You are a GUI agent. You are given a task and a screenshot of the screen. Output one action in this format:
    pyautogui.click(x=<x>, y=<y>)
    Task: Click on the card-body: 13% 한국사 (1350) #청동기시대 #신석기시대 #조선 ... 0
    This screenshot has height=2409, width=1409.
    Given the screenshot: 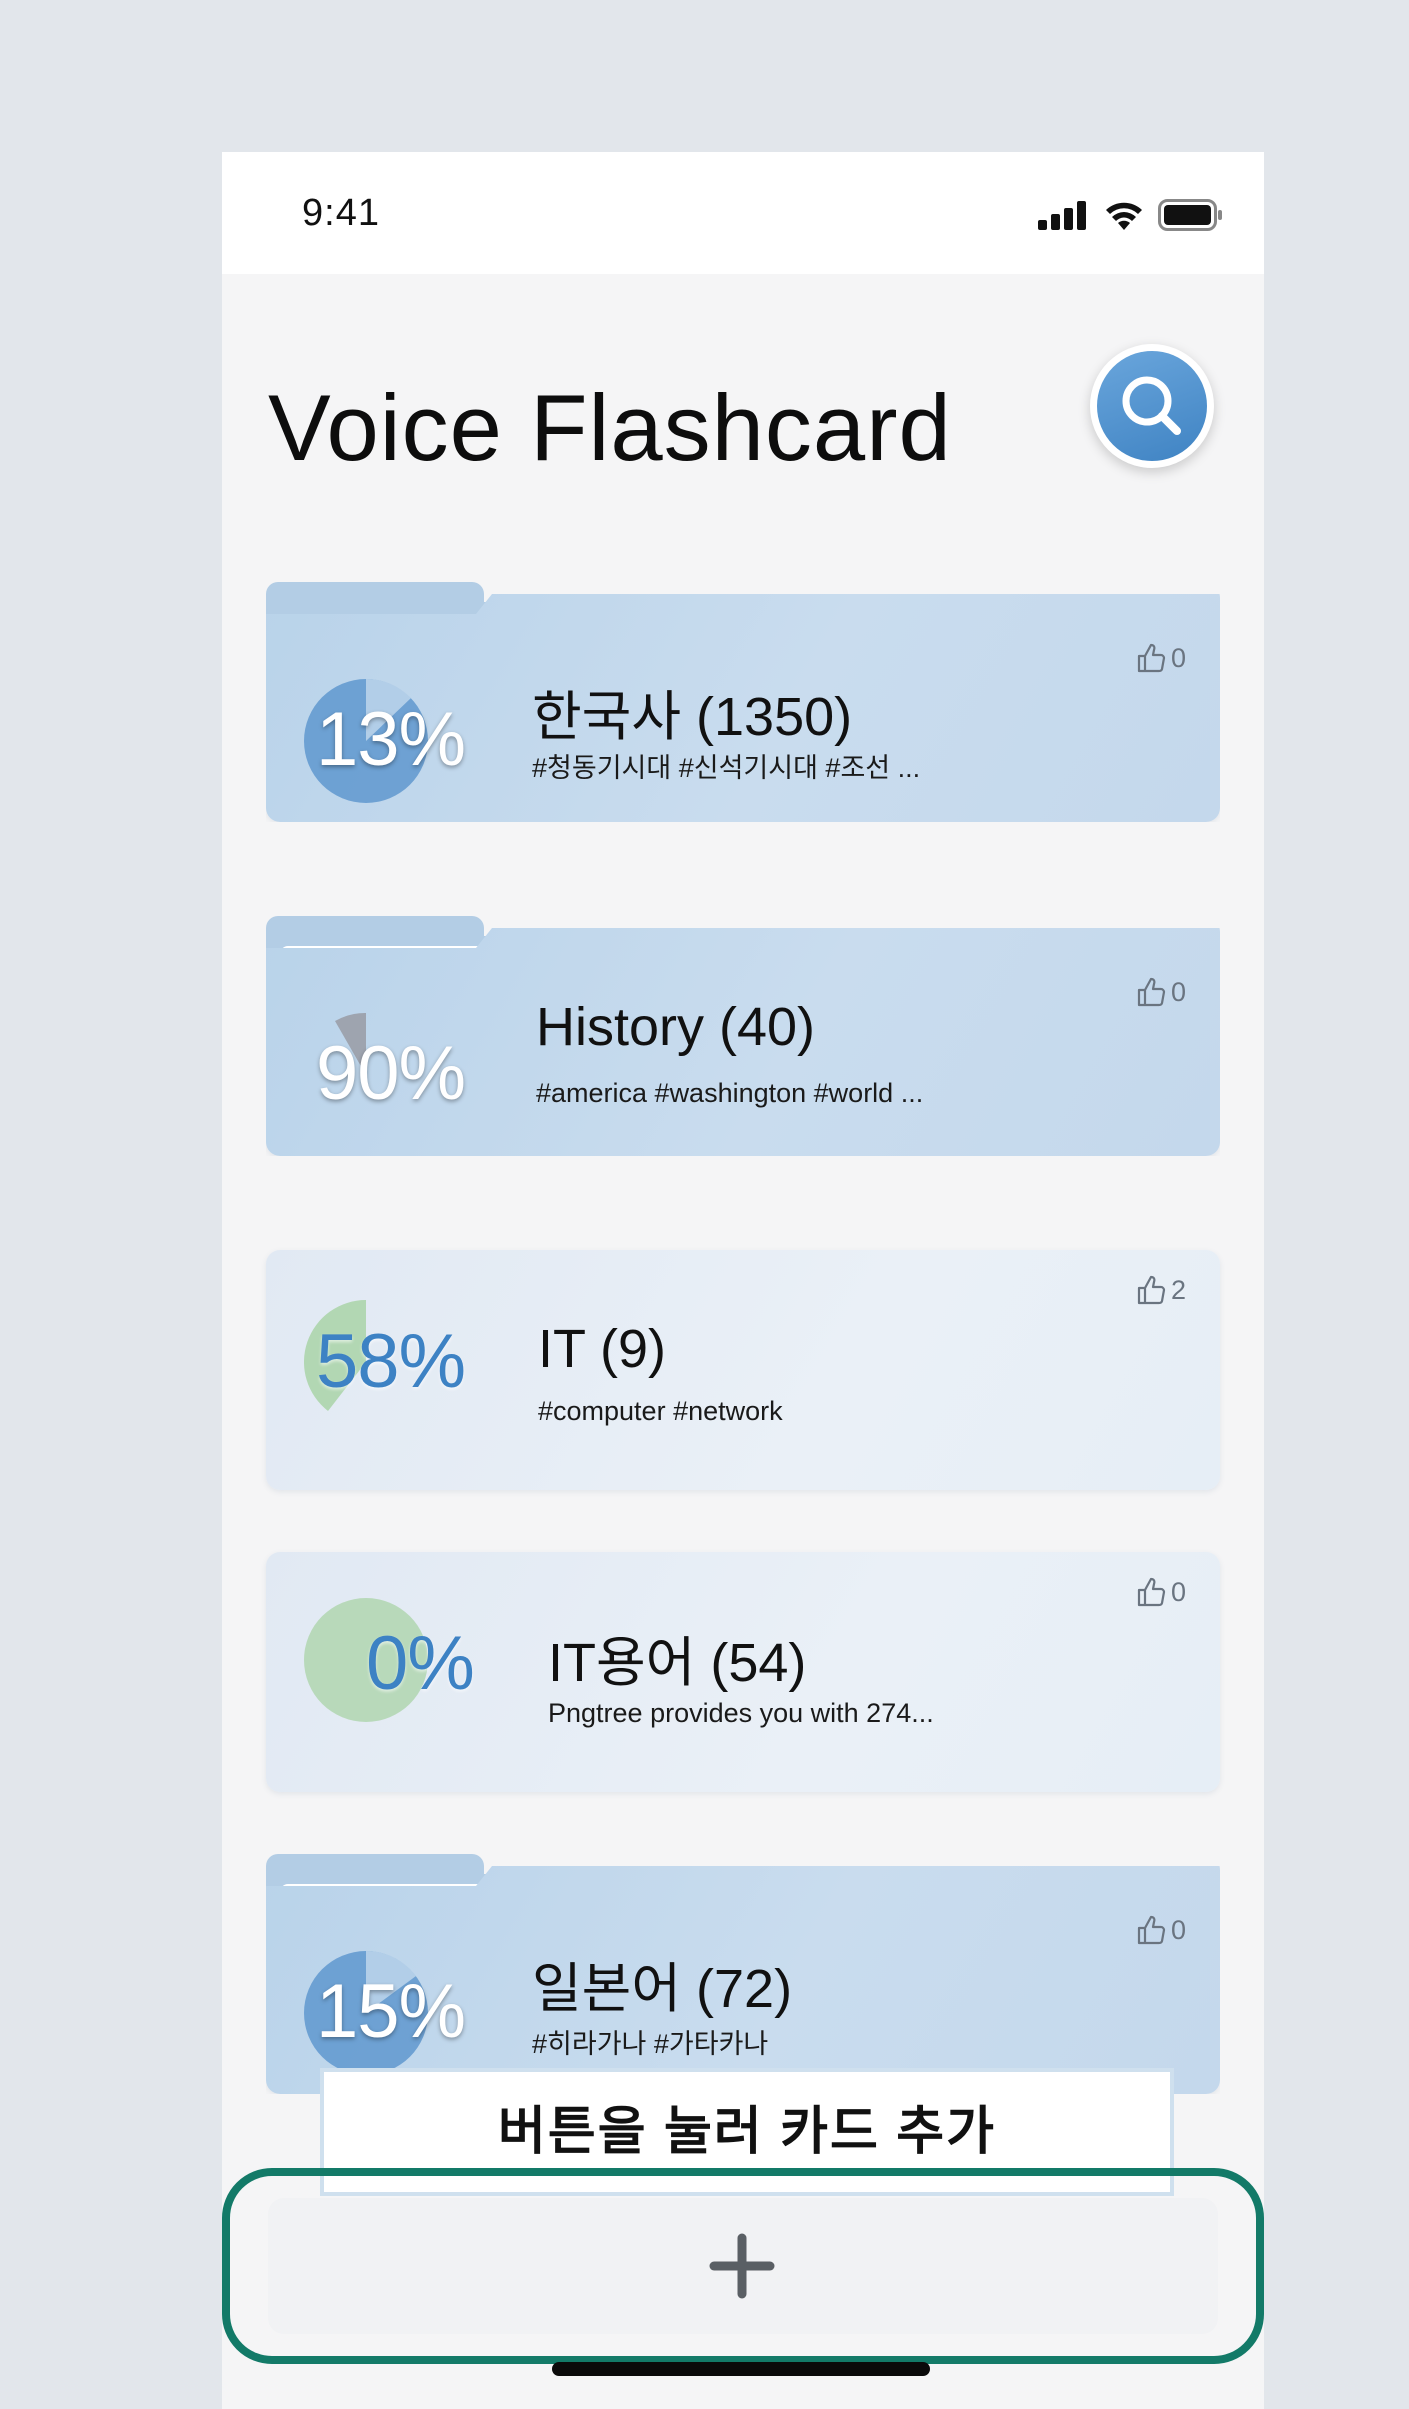 What is the action you would take?
    pyautogui.click(x=743, y=708)
    